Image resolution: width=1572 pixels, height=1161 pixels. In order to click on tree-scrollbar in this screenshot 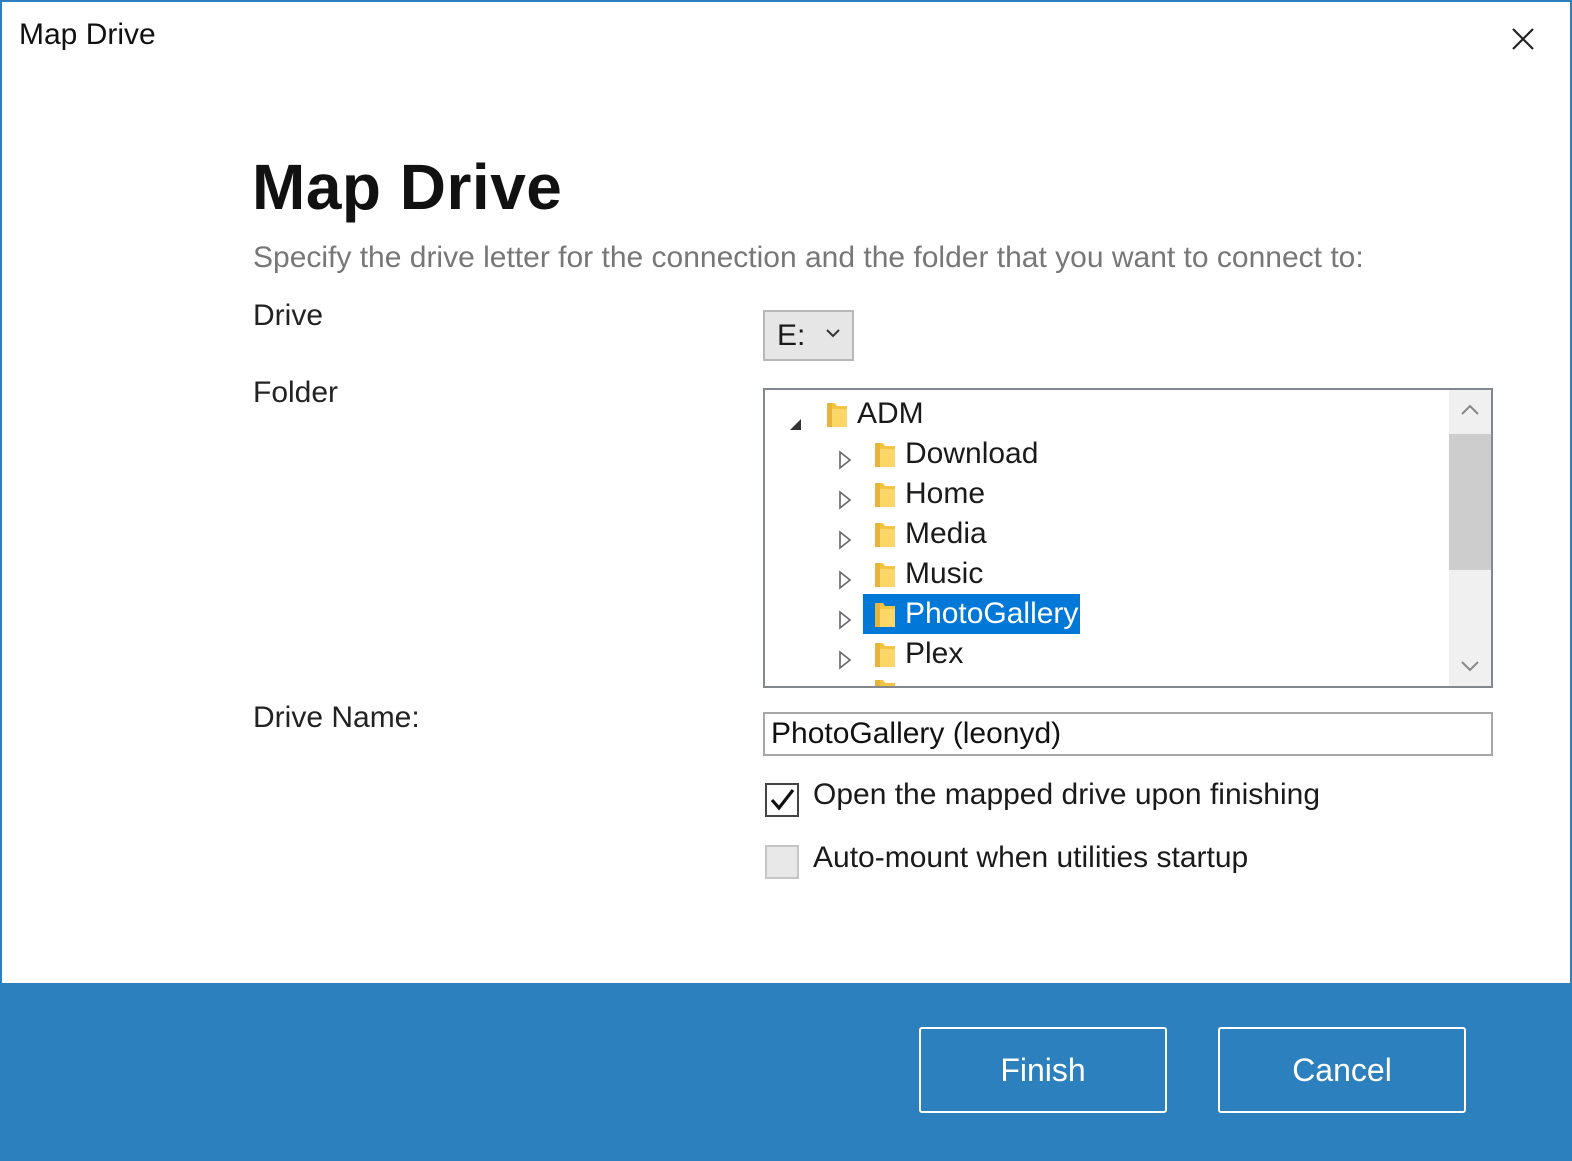, I will do `click(1470, 538)`.